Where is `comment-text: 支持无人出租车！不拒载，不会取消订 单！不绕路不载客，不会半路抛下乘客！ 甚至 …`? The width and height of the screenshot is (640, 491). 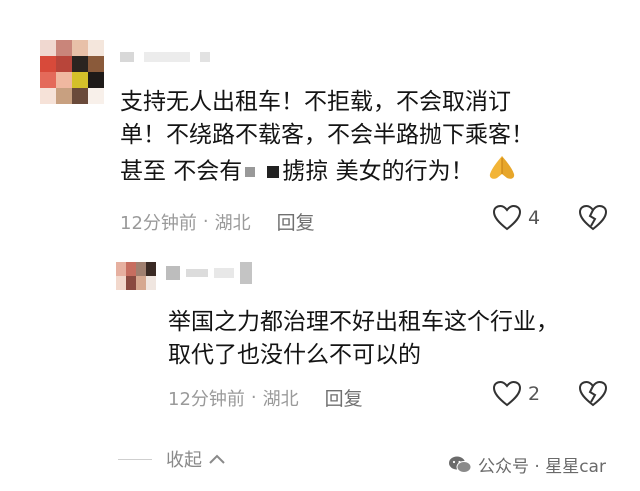
comment-text: 支持无人出租车！不拒载，不会取消订 单！不绕路不载客，不会半路抛下乘客！ 甚至 … is located at coordinates (327, 139).